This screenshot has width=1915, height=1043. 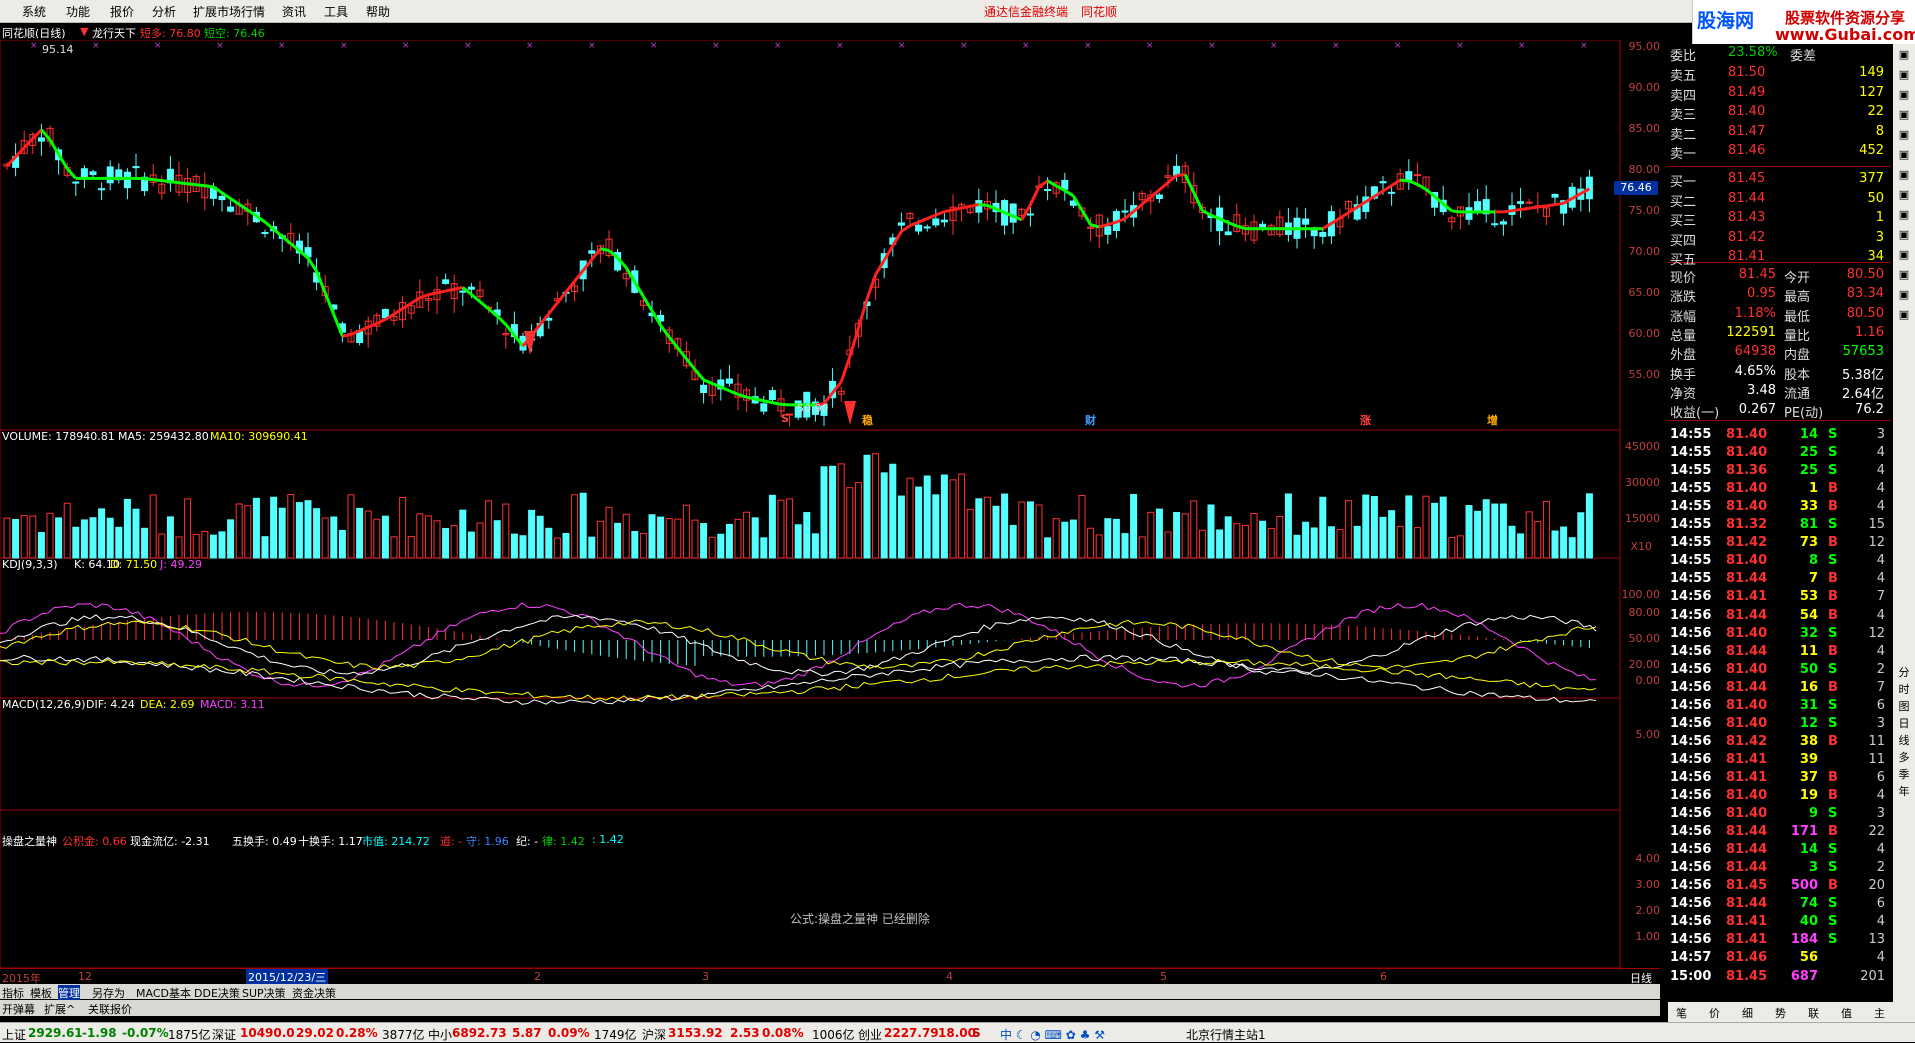 I want to click on cy-name: 创业, so click(x=870, y=1034).